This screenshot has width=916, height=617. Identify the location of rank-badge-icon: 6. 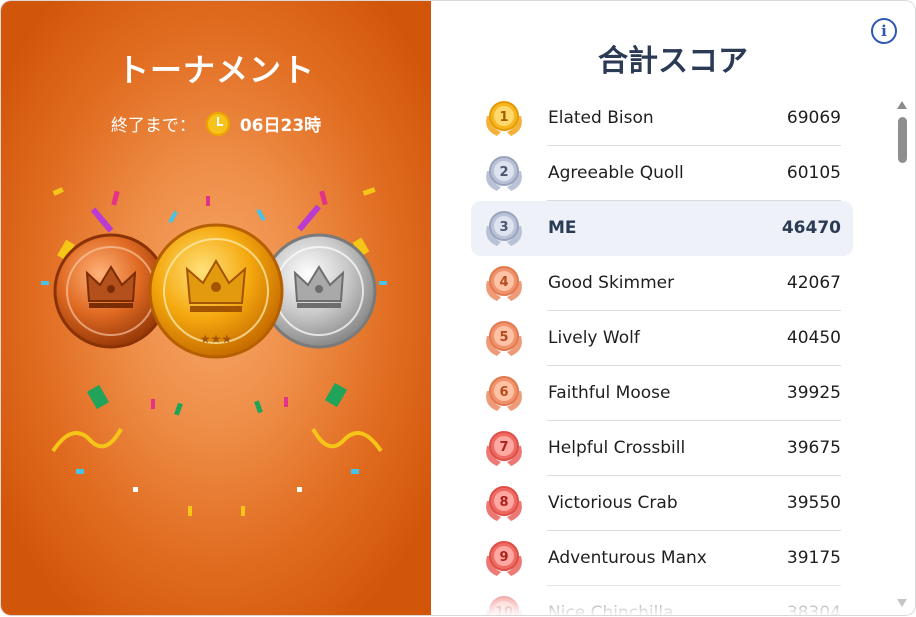
(504, 394).